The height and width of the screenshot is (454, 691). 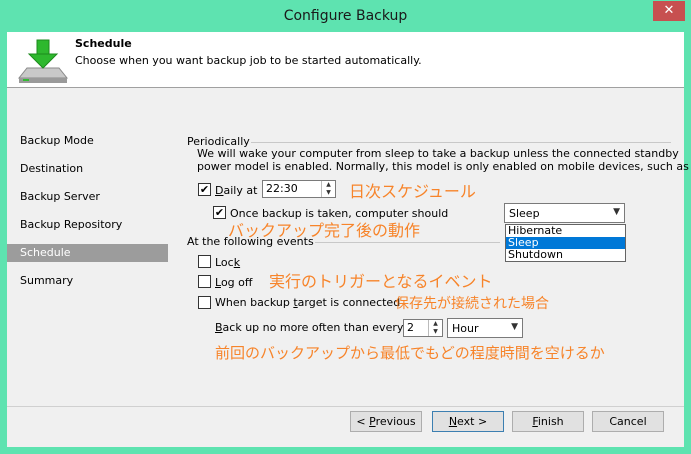 I want to click on nav-item-backup-repository: Backup Repository, so click(x=87, y=225).